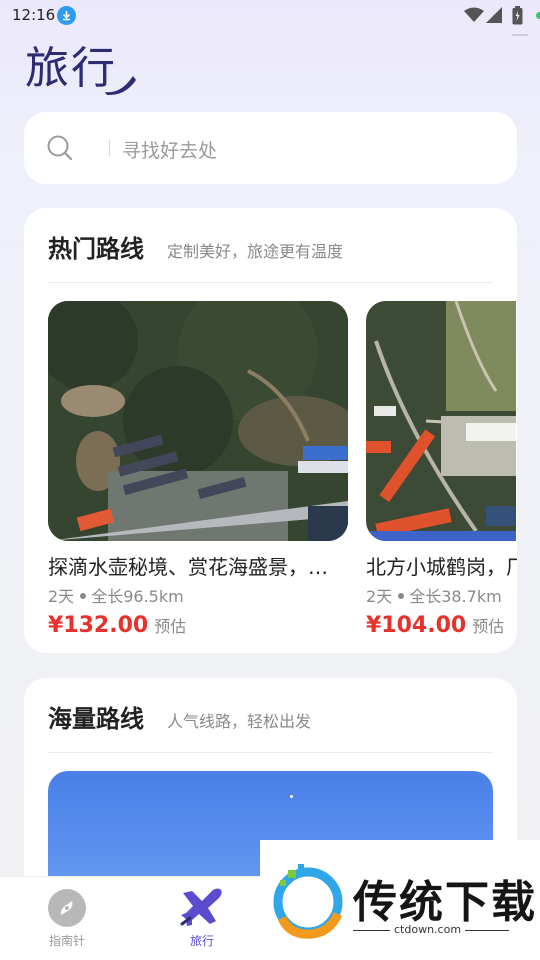 The image size is (540, 960). What do you see at coordinates (34, 15) in the screenshot?
I see `status-time: 12:16` at bounding box center [34, 15].